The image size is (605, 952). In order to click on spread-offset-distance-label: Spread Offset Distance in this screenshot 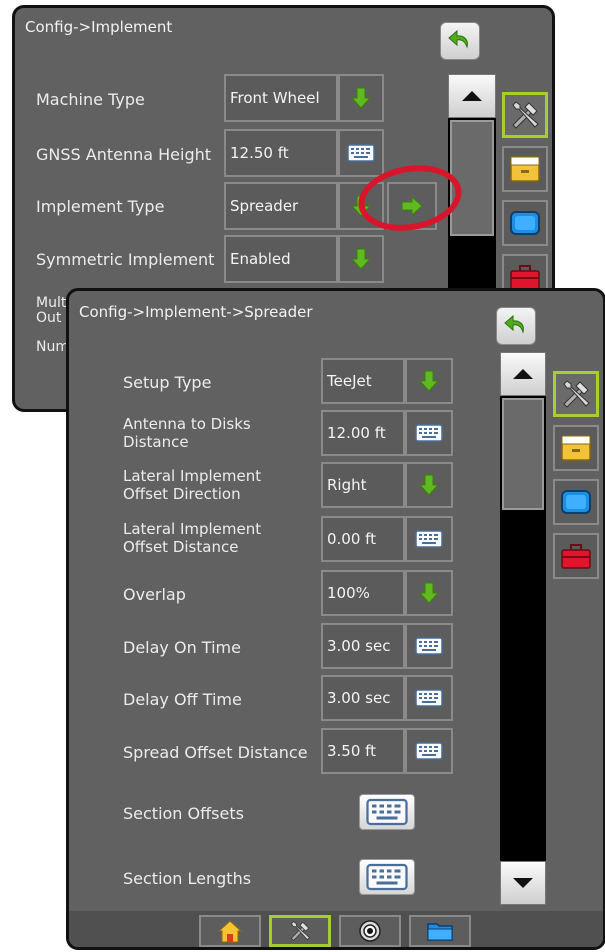, I will do `click(215, 752)`.